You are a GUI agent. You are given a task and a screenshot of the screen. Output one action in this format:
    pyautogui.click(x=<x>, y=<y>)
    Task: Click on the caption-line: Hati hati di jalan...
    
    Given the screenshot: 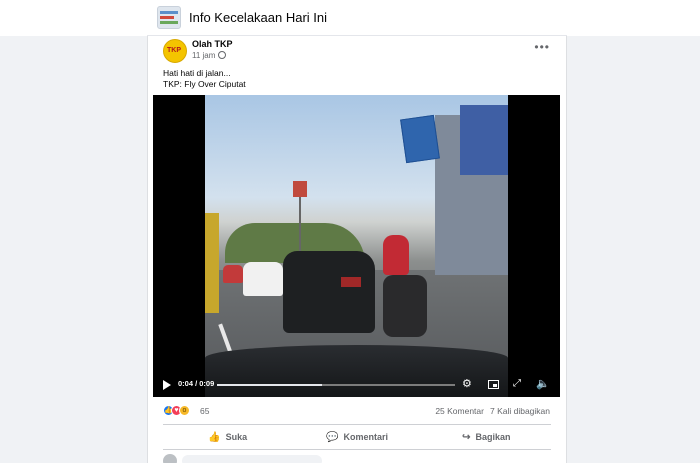 What is the action you would take?
    pyautogui.click(x=197, y=73)
    